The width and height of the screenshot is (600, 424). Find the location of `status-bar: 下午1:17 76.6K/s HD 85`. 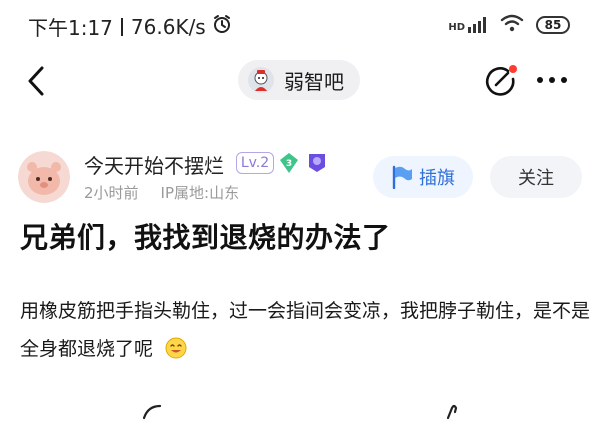

status-bar: 下午1:17 76.6K/s HD 85 is located at coordinates (300, 24).